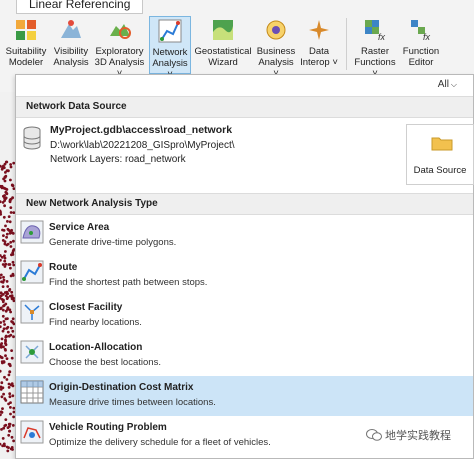  I want to click on suitability-modeler-icon, so click(26, 30).